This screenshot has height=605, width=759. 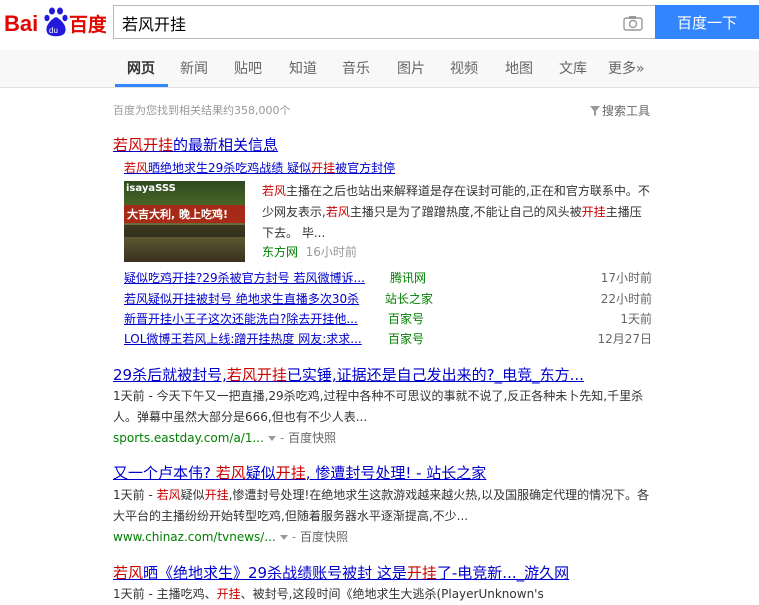 I want to click on headline-part: 被官方封停, so click(x=365, y=168).